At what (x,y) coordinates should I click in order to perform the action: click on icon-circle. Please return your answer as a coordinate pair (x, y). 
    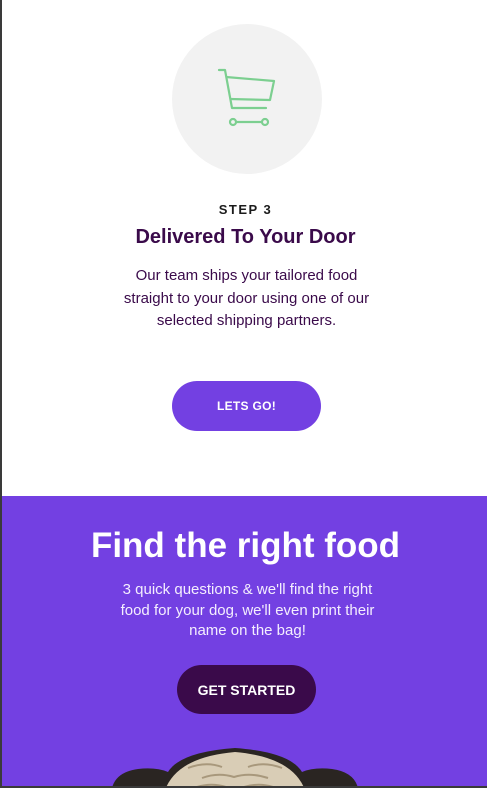
    Looking at the image, I should click on (247, 99).